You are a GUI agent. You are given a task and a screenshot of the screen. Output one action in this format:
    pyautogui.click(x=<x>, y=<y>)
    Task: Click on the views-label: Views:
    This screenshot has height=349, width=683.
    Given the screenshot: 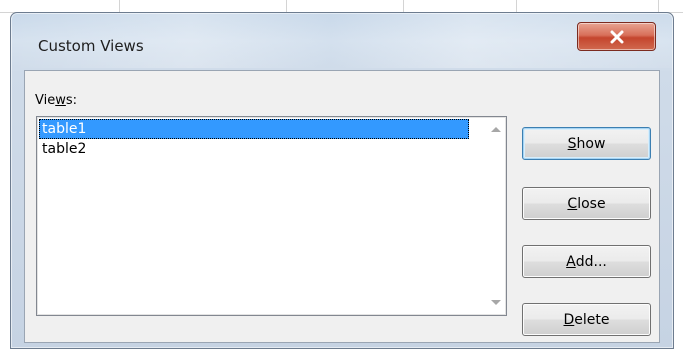 What is the action you would take?
    pyautogui.click(x=56, y=100)
    